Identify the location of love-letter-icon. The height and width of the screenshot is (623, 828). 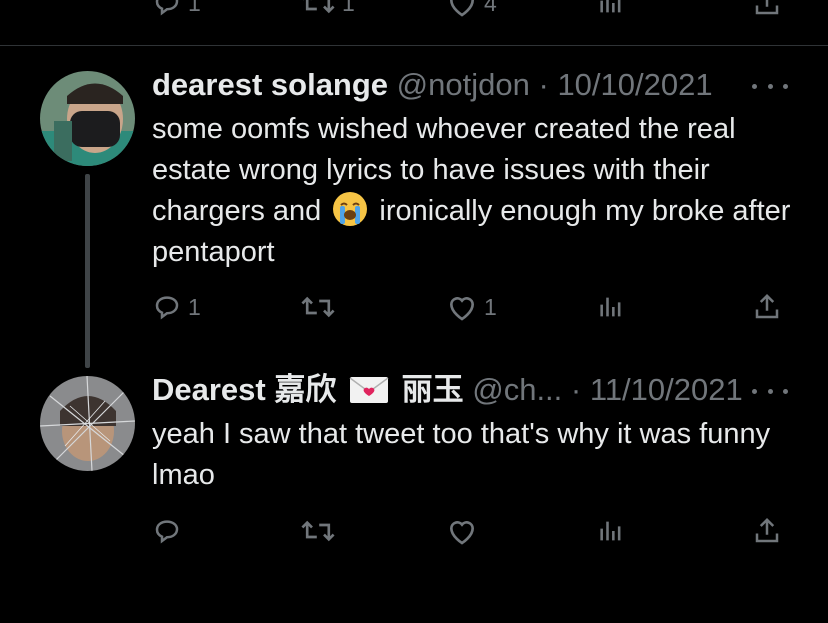
(369, 394).